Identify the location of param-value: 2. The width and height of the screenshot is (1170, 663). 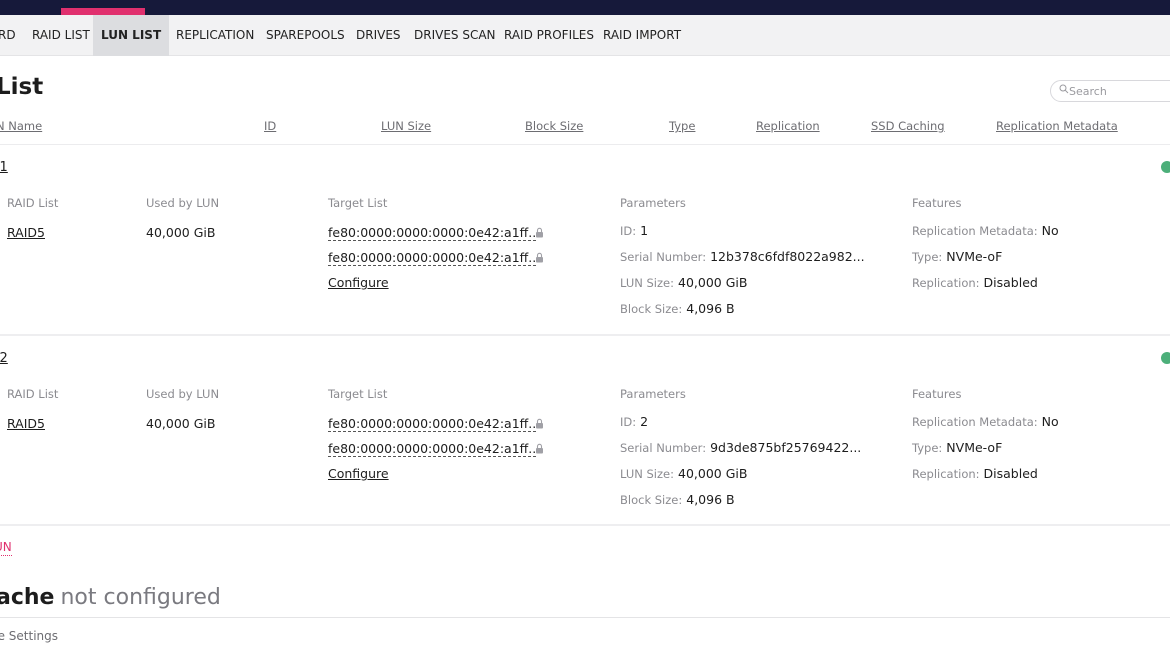
(644, 421).